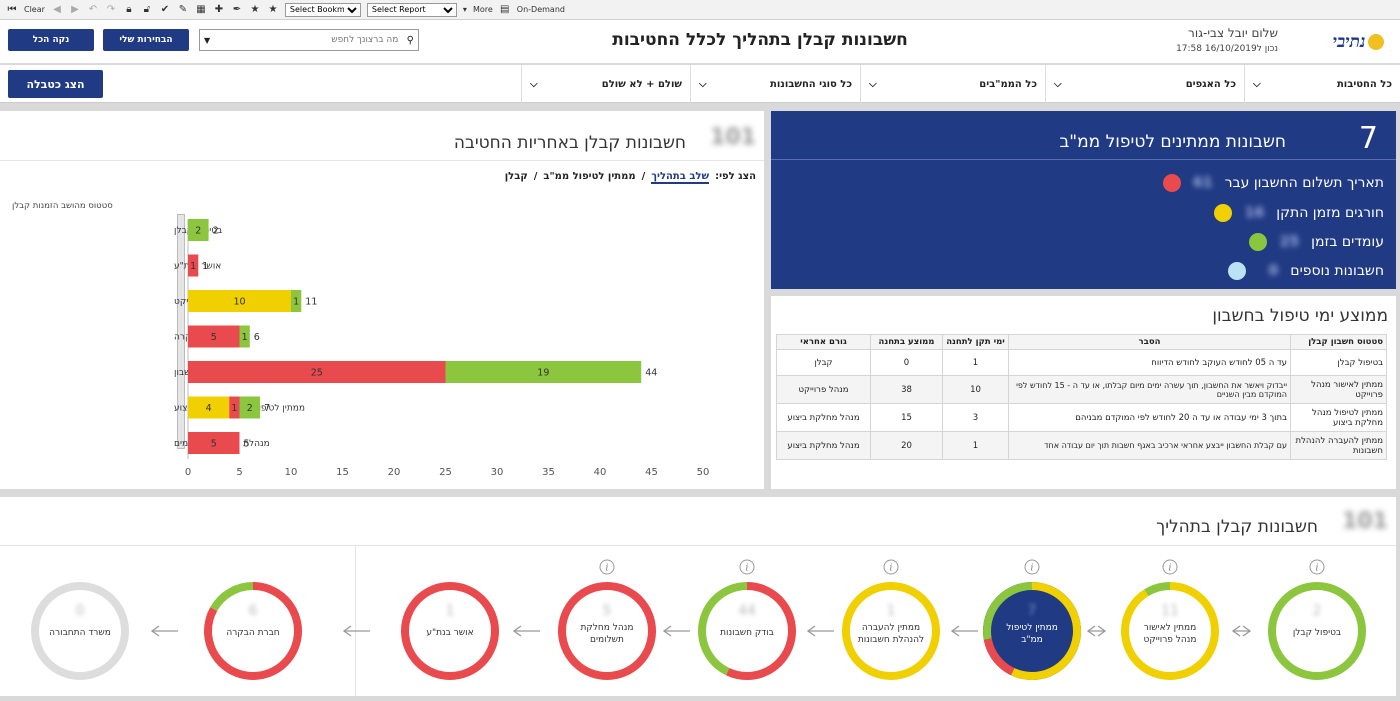 This screenshot has width=1400, height=701. I want to click on step-value: 5, so click(607, 611).